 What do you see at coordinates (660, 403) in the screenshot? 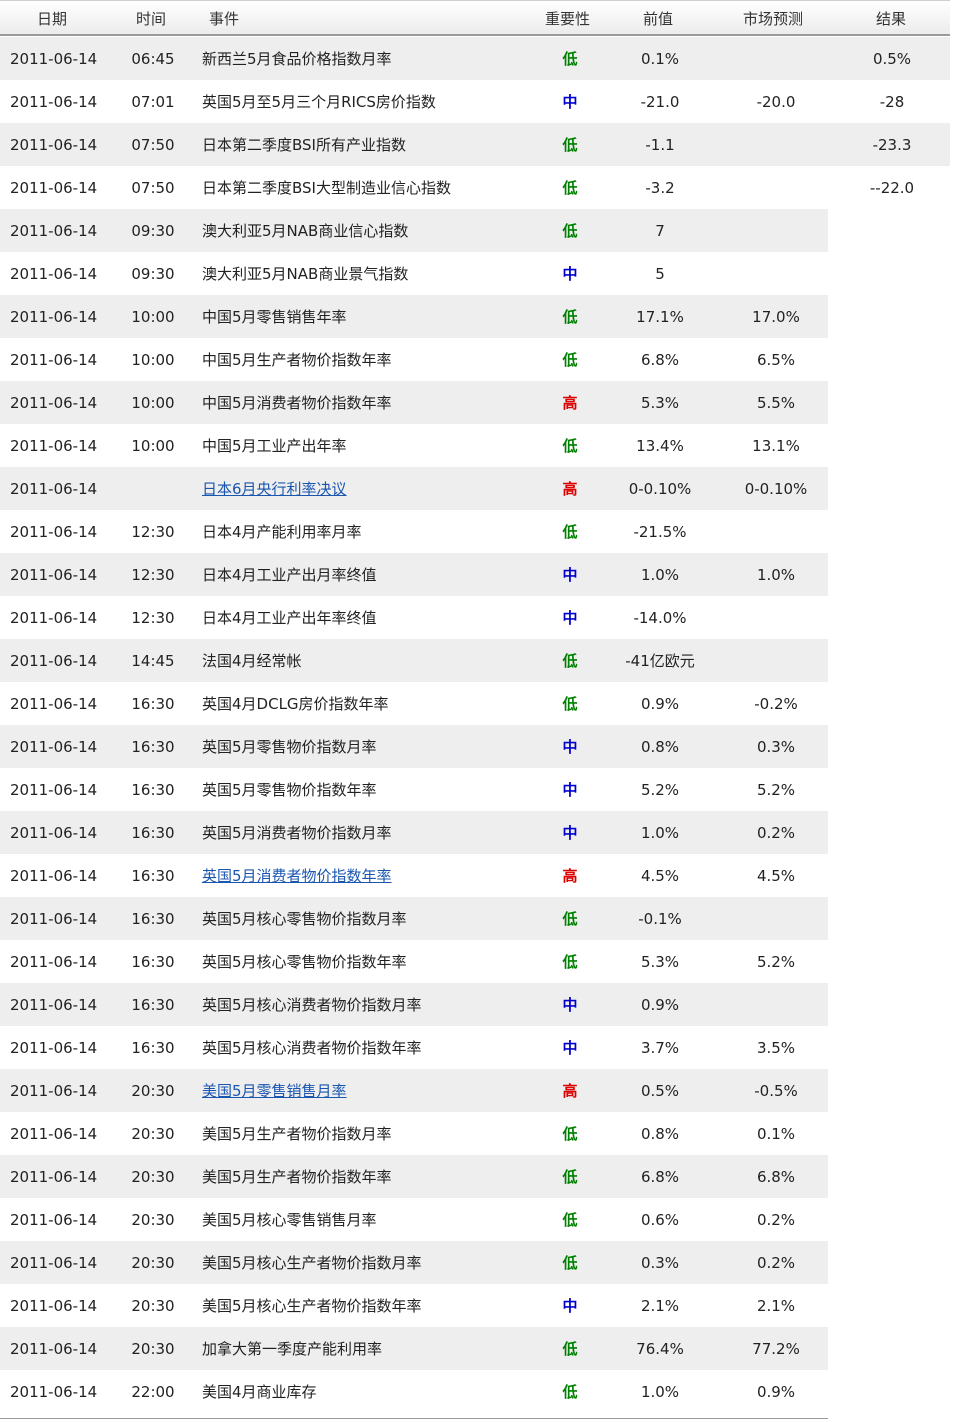
I see `row-previous: 5.3%` at bounding box center [660, 403].